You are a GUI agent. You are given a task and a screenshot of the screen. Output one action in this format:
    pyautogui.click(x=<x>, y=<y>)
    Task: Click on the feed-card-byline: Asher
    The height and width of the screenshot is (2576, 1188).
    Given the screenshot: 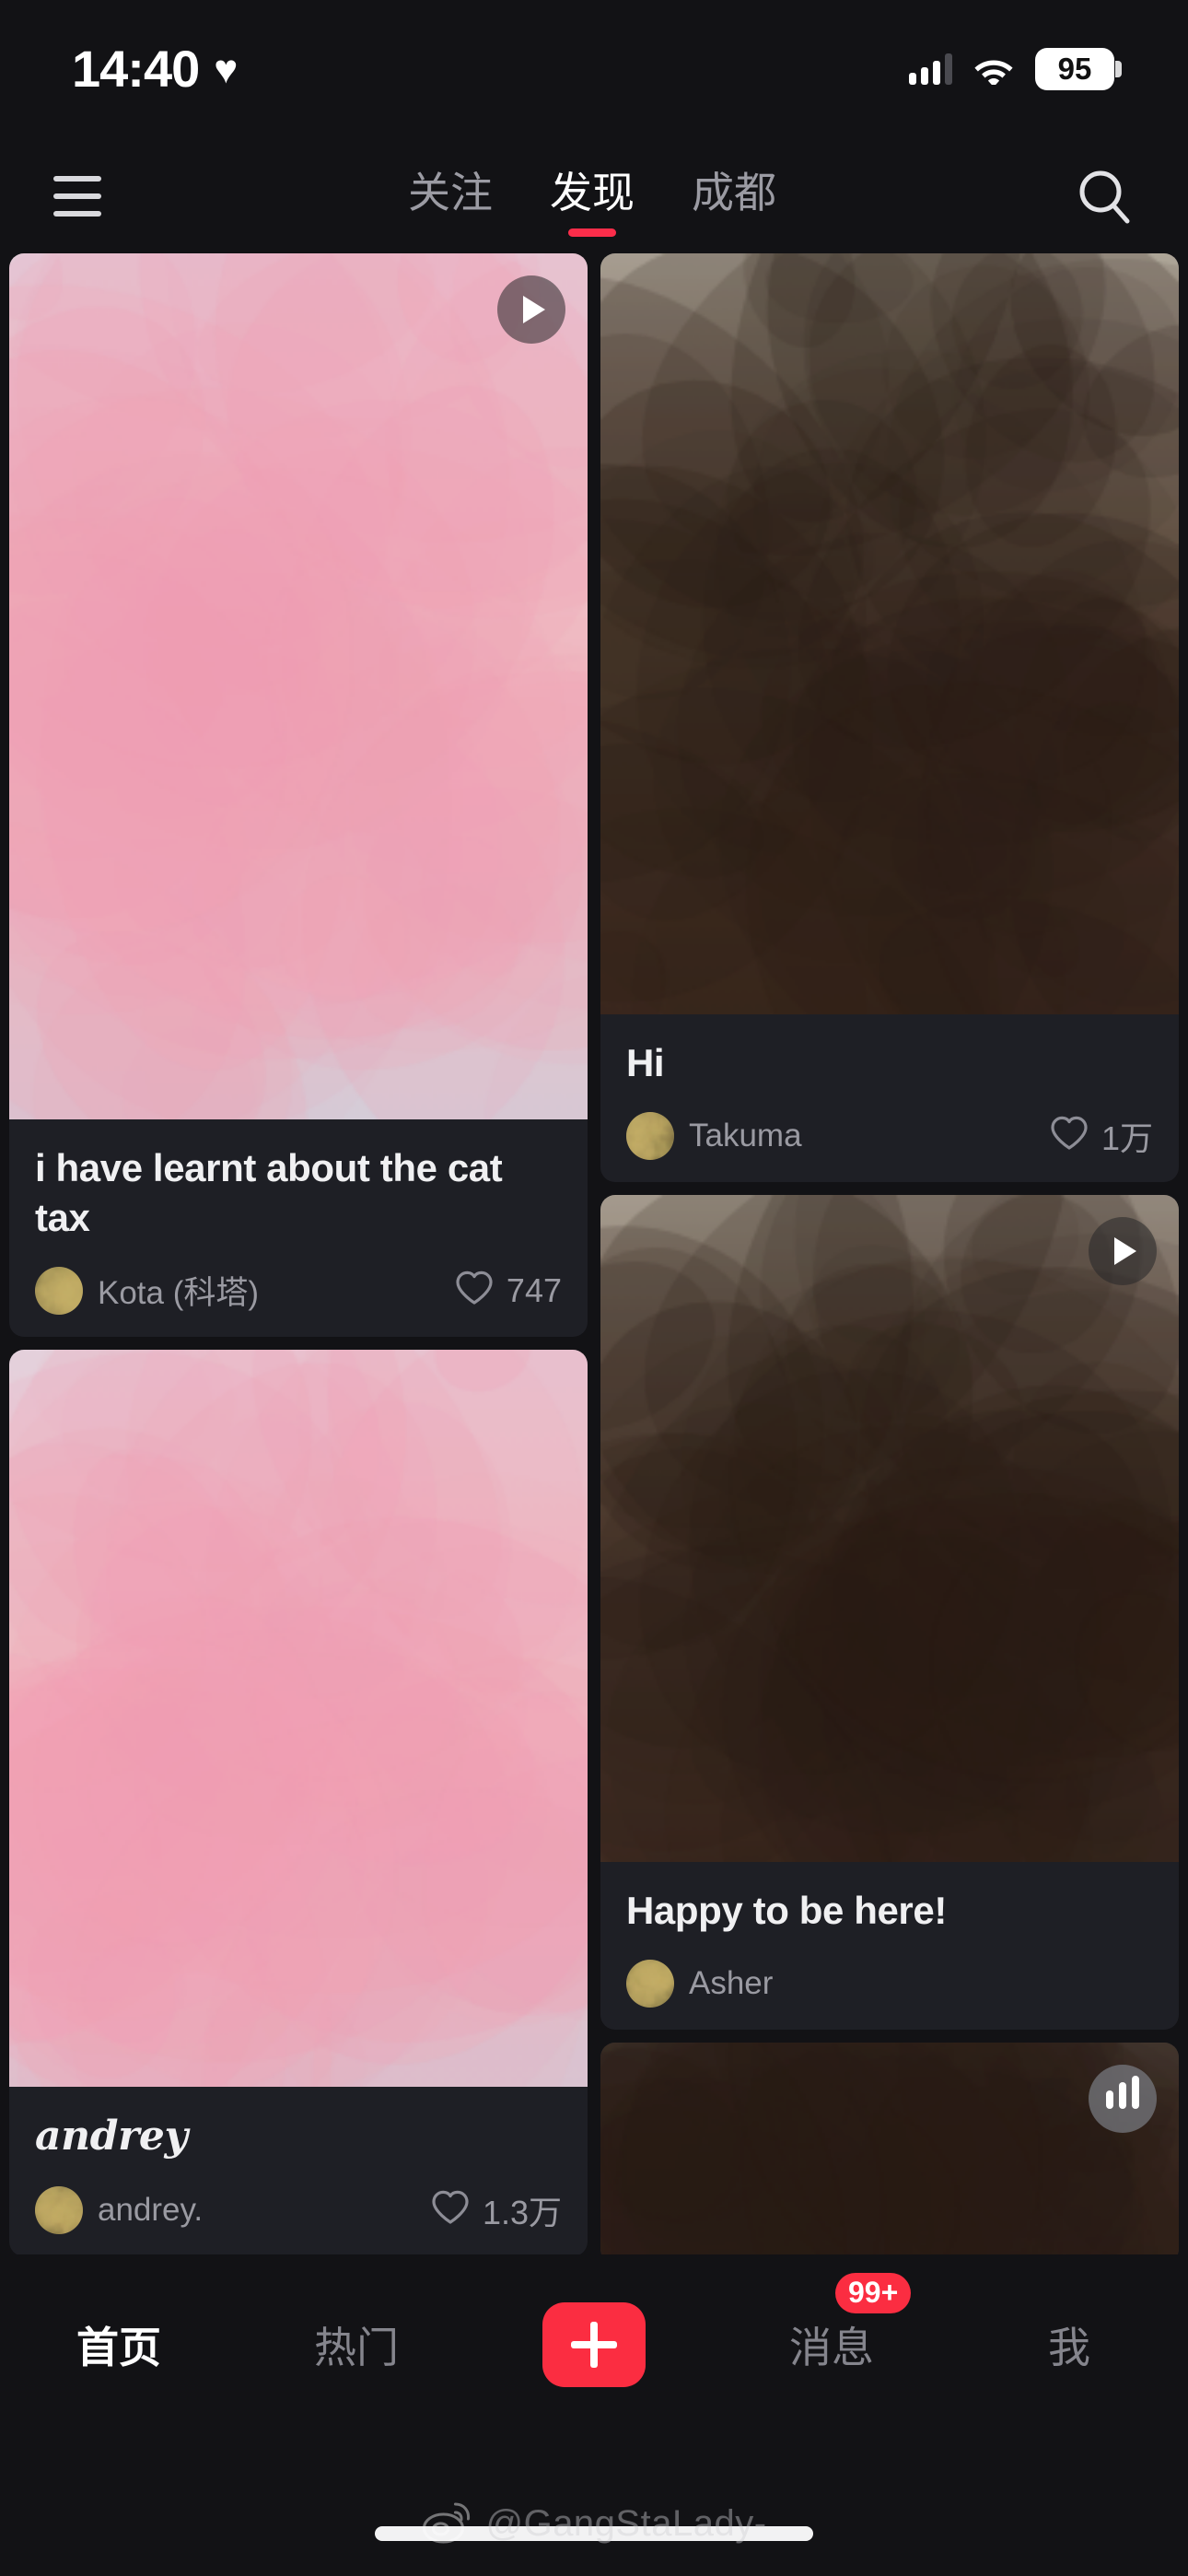 What is the action you would take?
    pyautogui.click(x=889, y=1983)
    